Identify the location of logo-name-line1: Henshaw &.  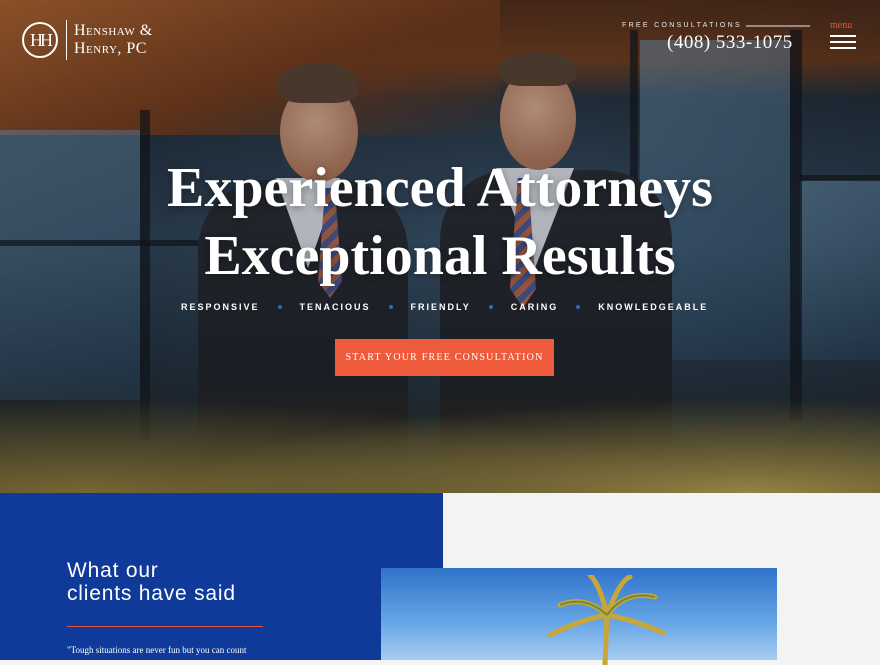
(113, 30).